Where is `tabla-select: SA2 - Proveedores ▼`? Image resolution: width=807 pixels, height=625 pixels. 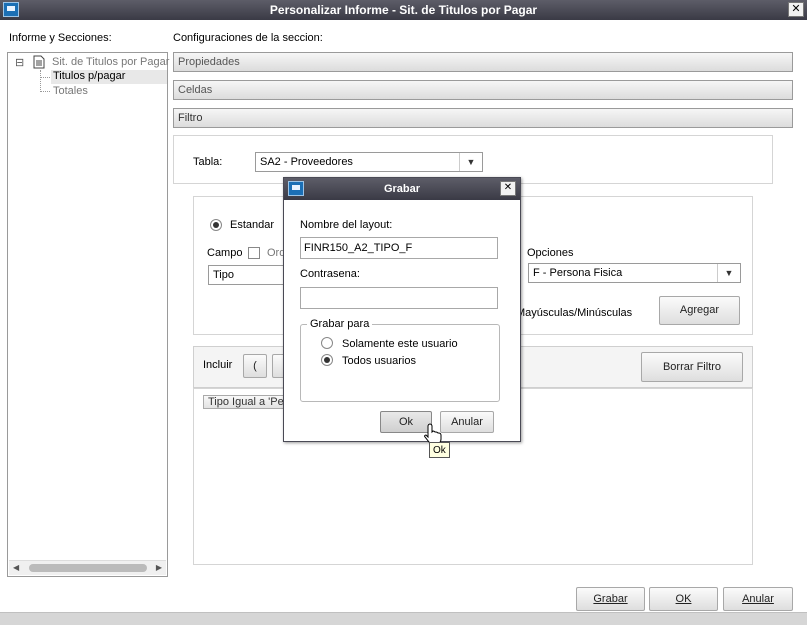
tabla-select: SA2 - Proveedores ▼ is located at coordinates (369, 162).